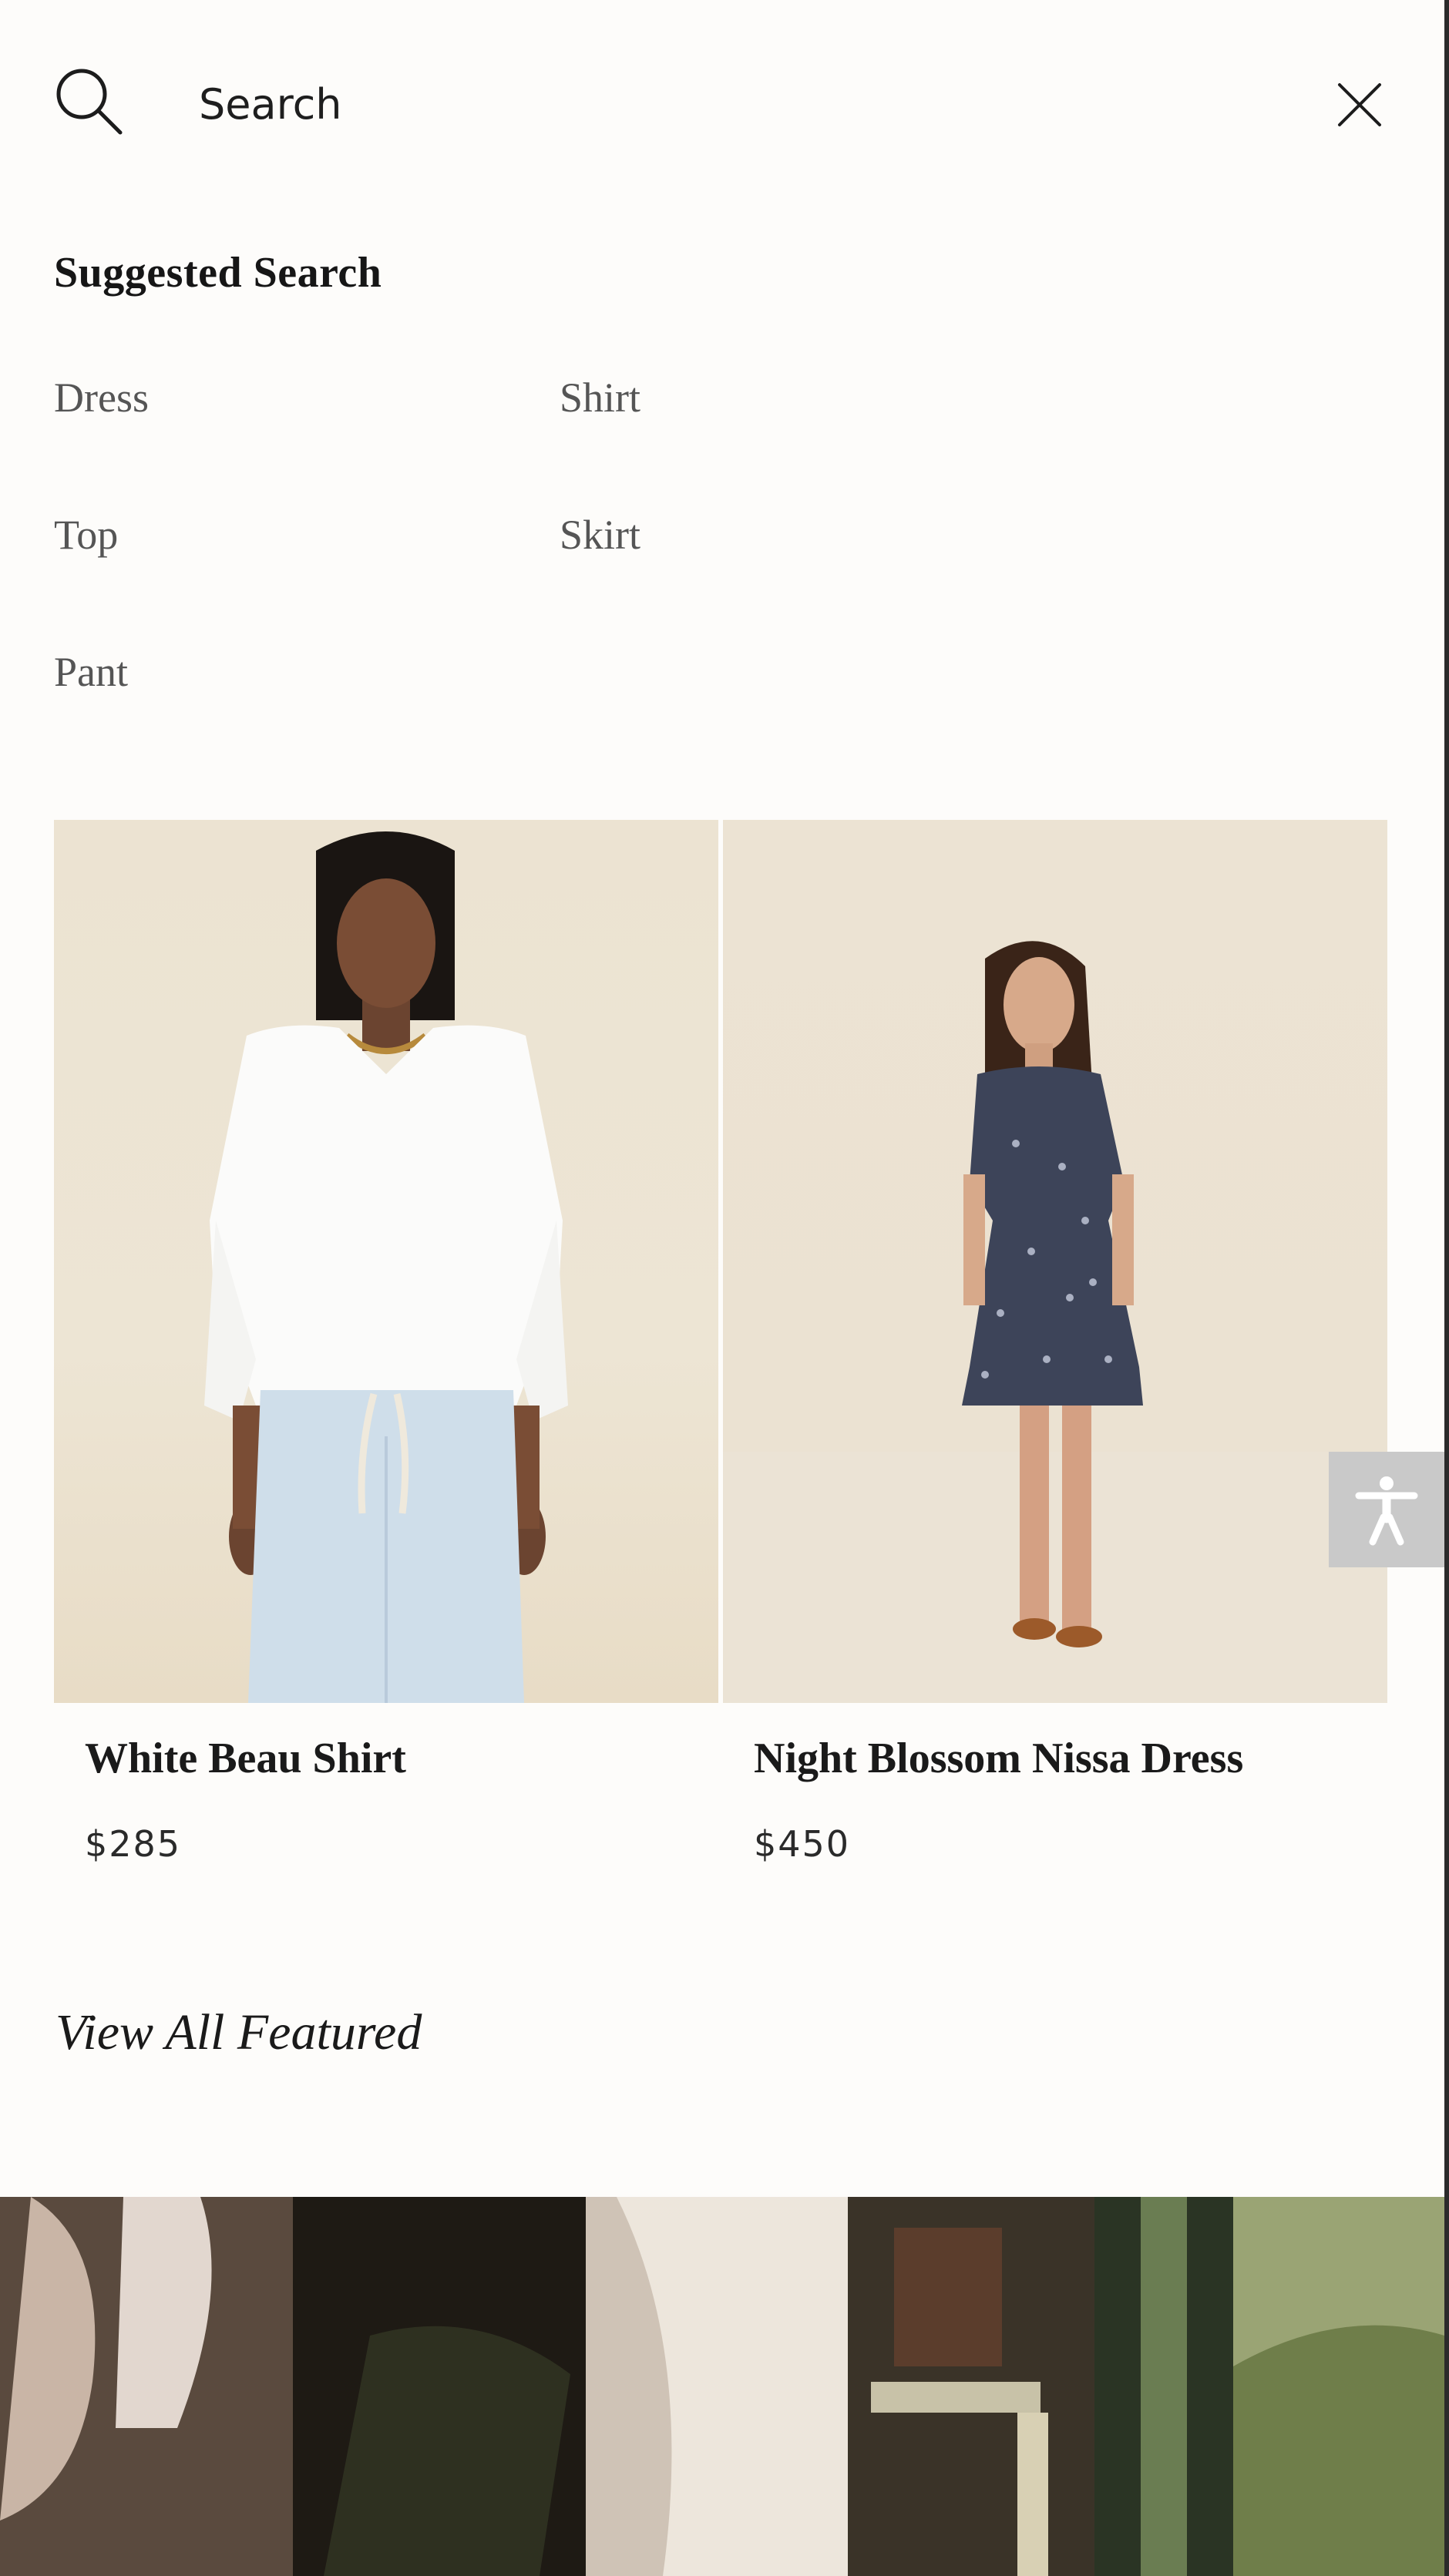  I want to click on suggested-search-list: Dress Shirt Top Skirt Pant, so click(439, 568).